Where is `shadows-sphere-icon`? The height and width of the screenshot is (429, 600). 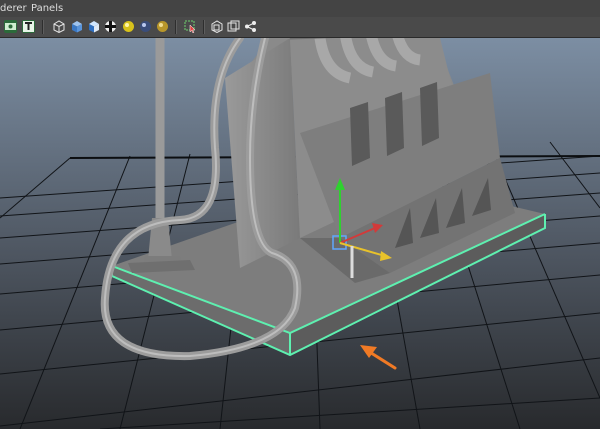
shadows-sphere-icon is located at coordinates (145, 26).